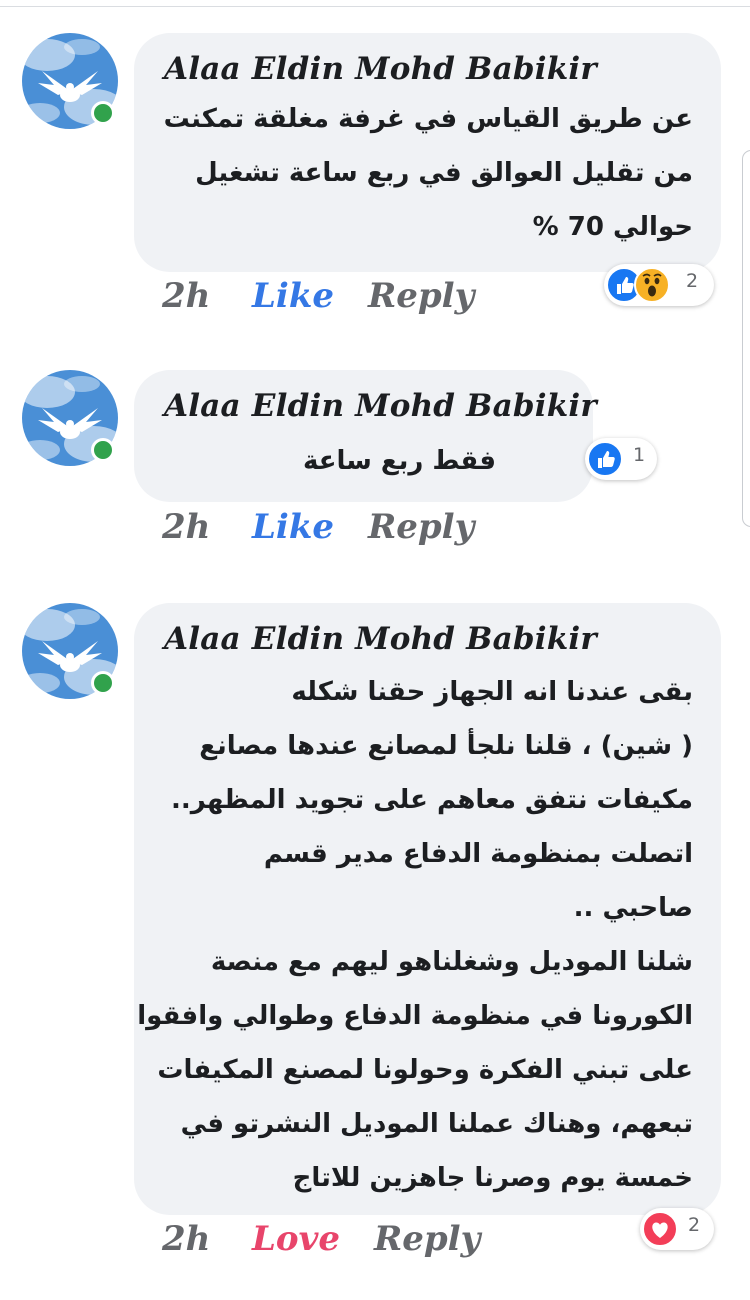 This screenshot has width=750, height=1300. Describe the element at coordinates (660, 1229) in the screenshot. I see `love-icon` at that location.